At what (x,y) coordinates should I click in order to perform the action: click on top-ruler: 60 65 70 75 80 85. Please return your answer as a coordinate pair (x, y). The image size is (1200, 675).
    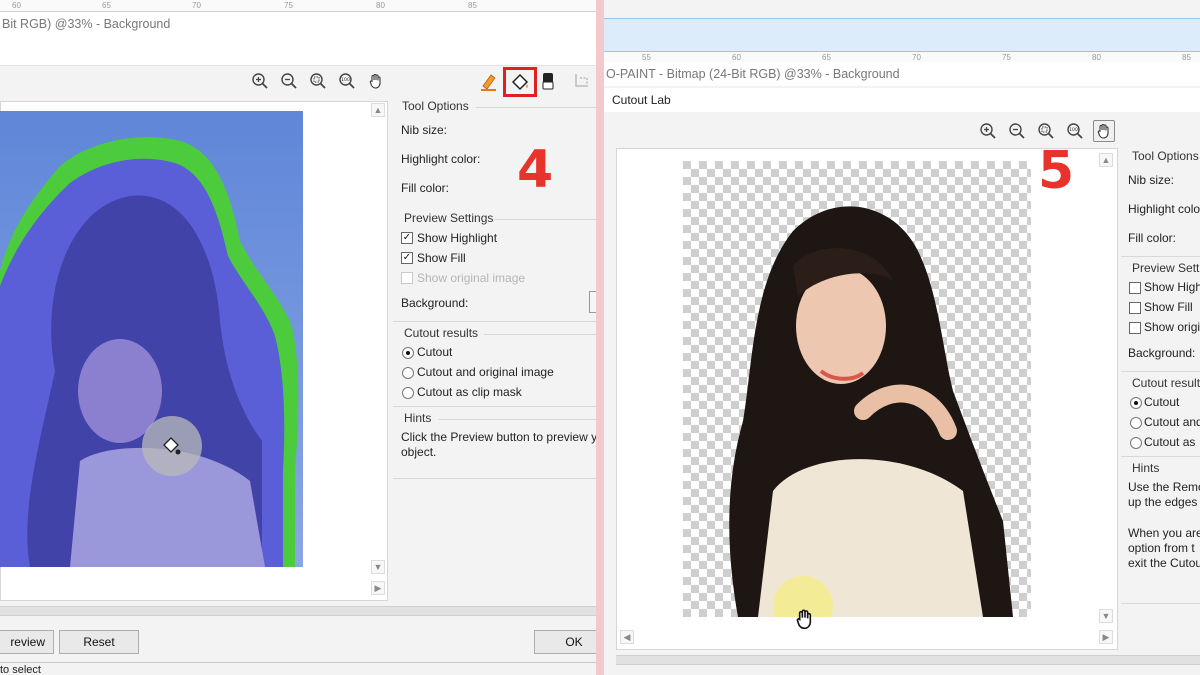
    Looking at the image, I should click on (298, 6).